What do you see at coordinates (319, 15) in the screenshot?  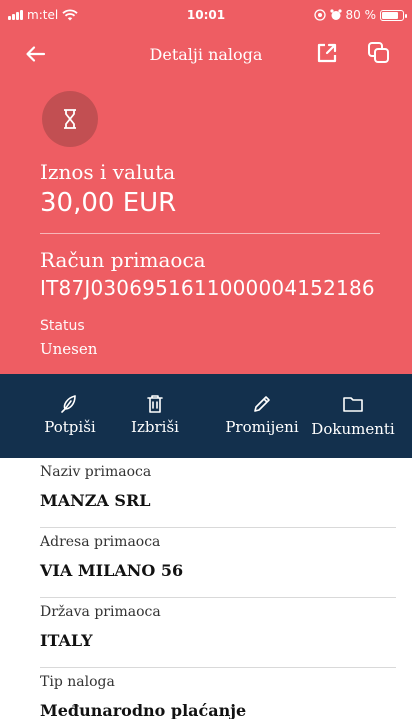 I see `location-icon` at bounding box center [319, 15].